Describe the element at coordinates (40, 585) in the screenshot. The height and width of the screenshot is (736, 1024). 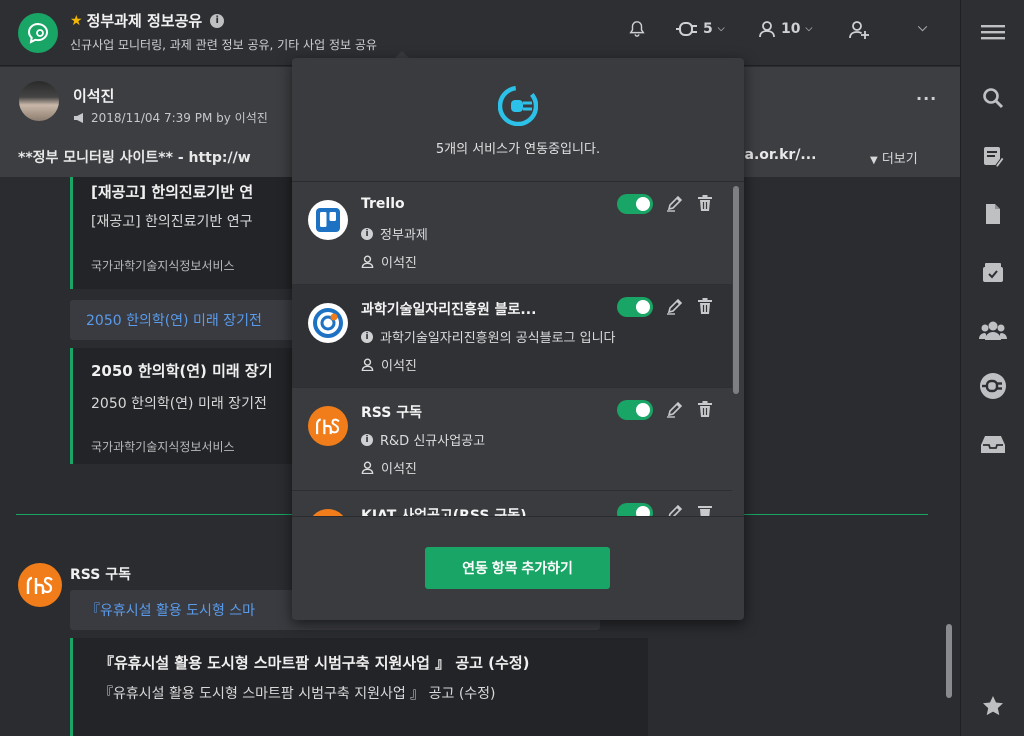
I see `rss-avatar-icon` at that location.